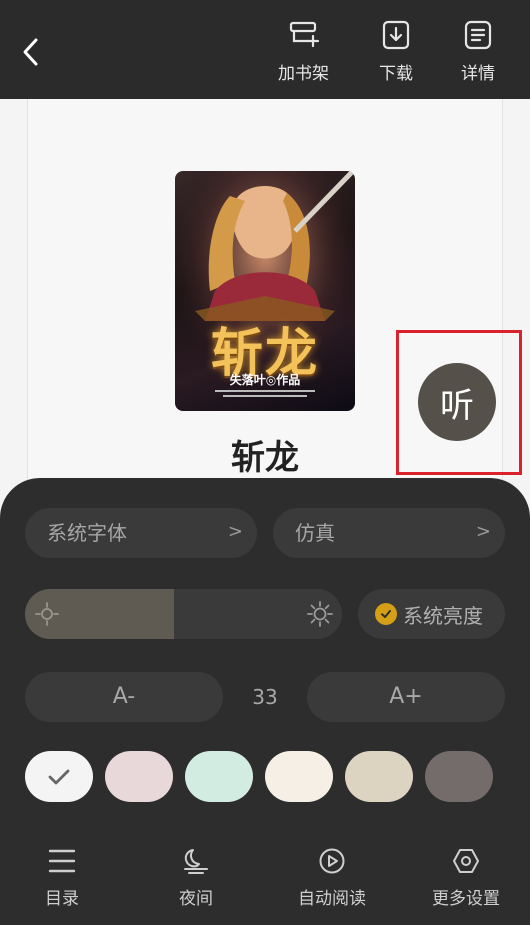 This screenshot has height=925, width=530. I want to click on listen-button: 听, so click(457, 402).